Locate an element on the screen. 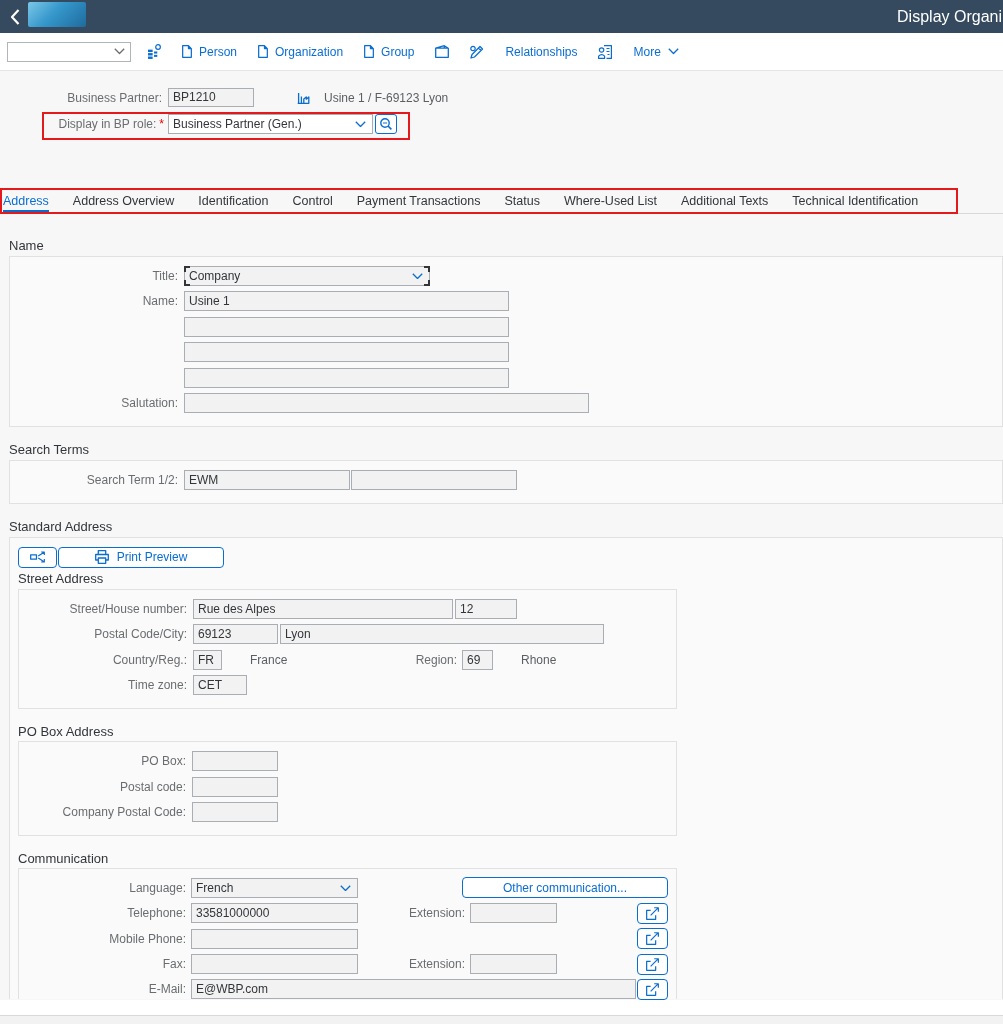  box-icon is located at coordinates (442, 51).